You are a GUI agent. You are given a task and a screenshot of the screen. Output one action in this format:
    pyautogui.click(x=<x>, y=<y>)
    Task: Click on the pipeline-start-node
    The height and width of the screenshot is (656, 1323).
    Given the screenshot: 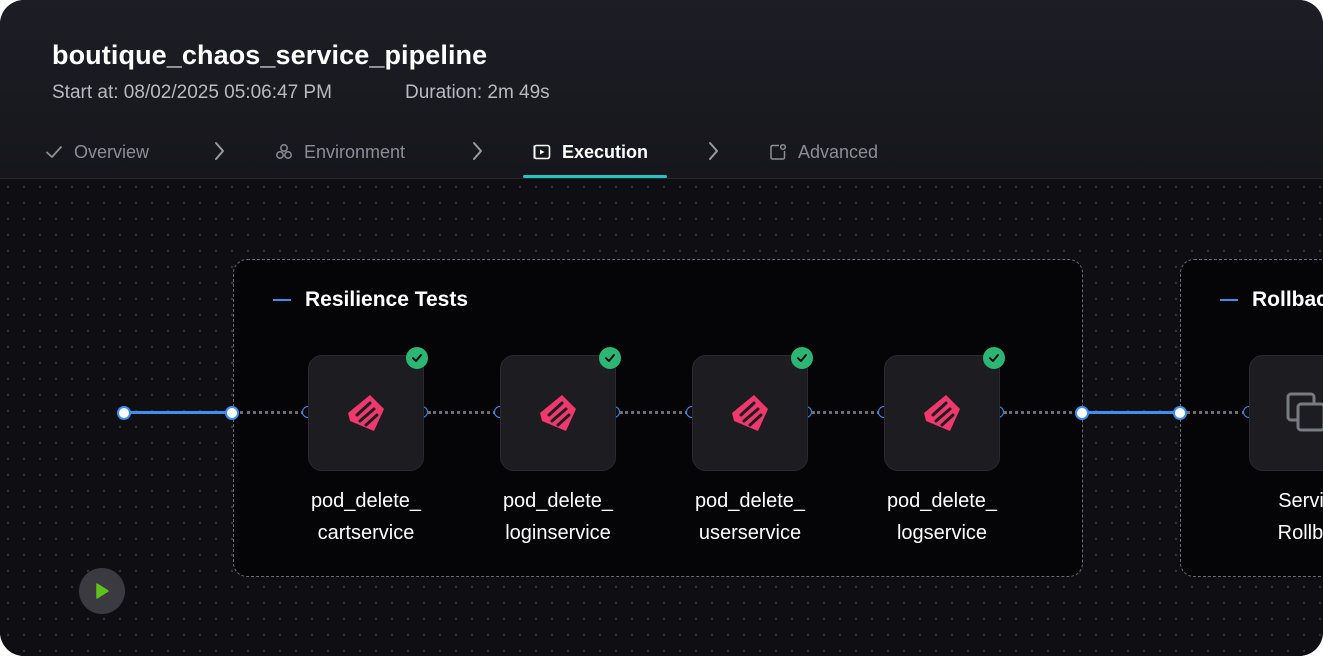 What is the action you would take?
    pyautogui.click(x=102, y=591)
    